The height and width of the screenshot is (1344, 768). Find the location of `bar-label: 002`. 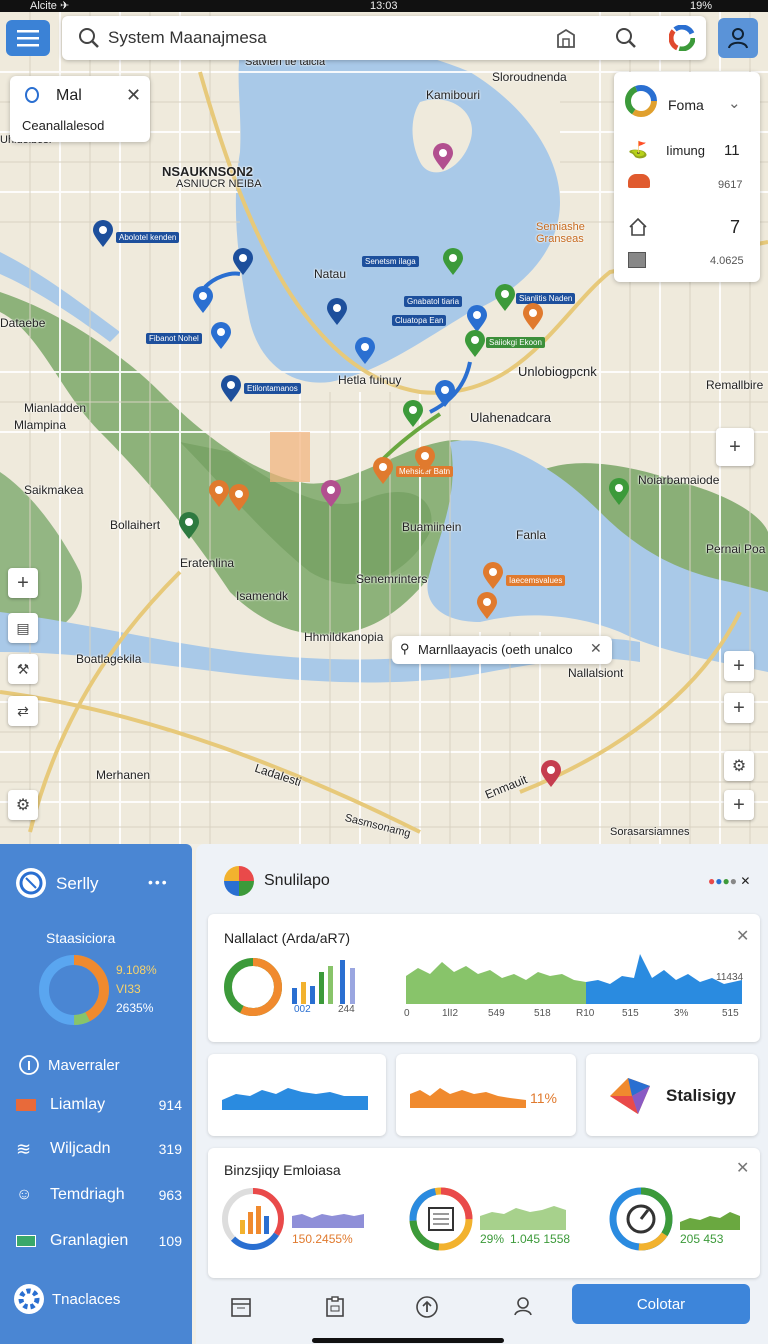

bar-label: 002 is located at coordinates (302, 1009).